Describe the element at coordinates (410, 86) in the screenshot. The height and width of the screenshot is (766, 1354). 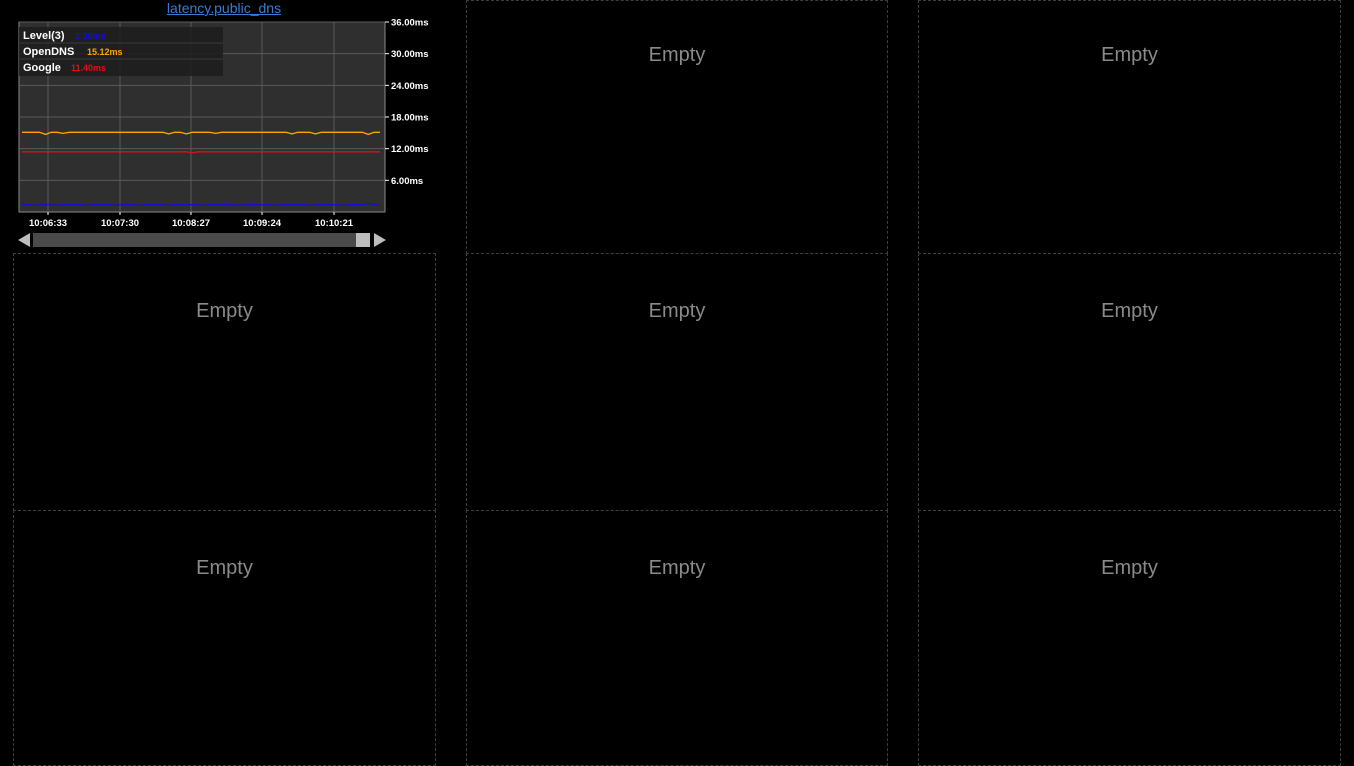
I see `y-tick-label: 24.00ms` at that location.